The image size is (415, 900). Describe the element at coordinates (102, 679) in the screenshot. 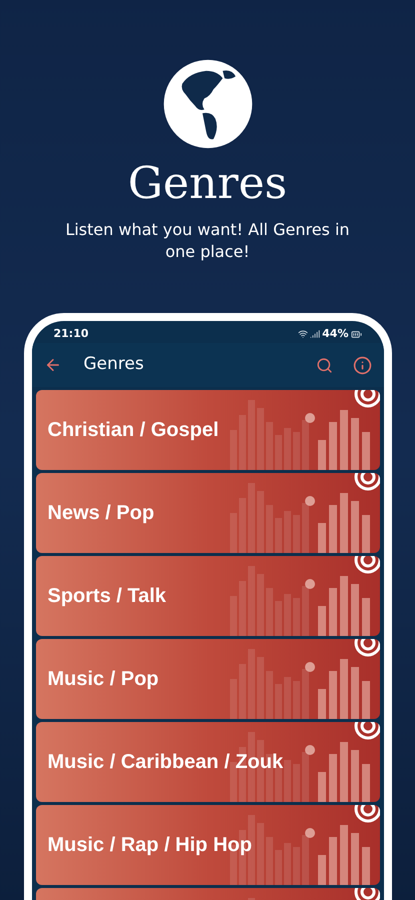

I see `genre-title: Music / Pop` at that location.